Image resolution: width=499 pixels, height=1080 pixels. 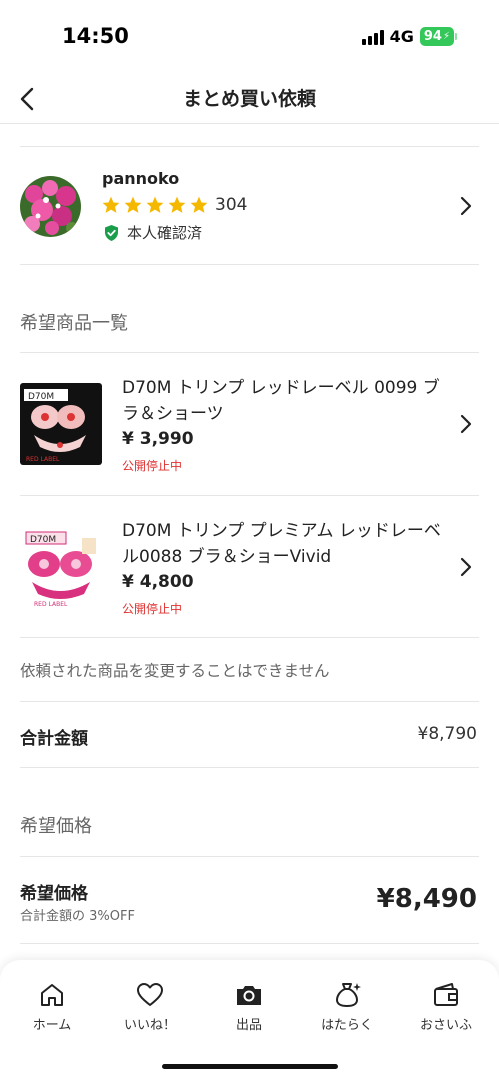 What do you see at coordinates (281, 401) in the screenshot?
I see `item-name: D70M トリンプ レッドレーベル 0099 ブラ＆ショーツ` at bounding box center [281, 401].